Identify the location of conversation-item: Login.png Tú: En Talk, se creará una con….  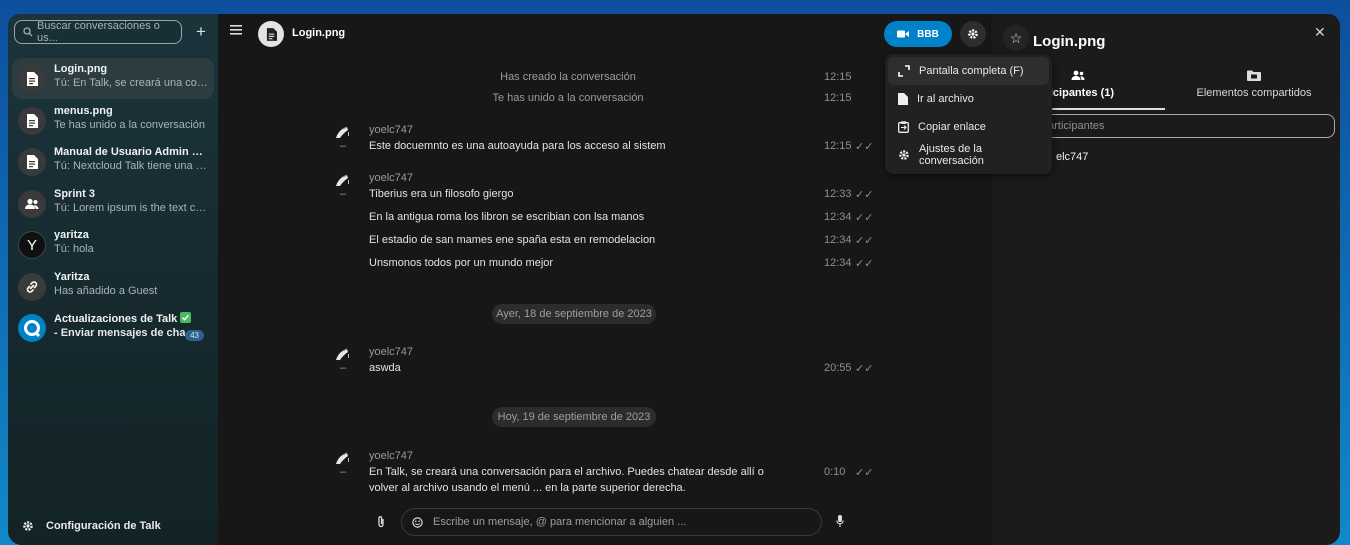
(113, 78).